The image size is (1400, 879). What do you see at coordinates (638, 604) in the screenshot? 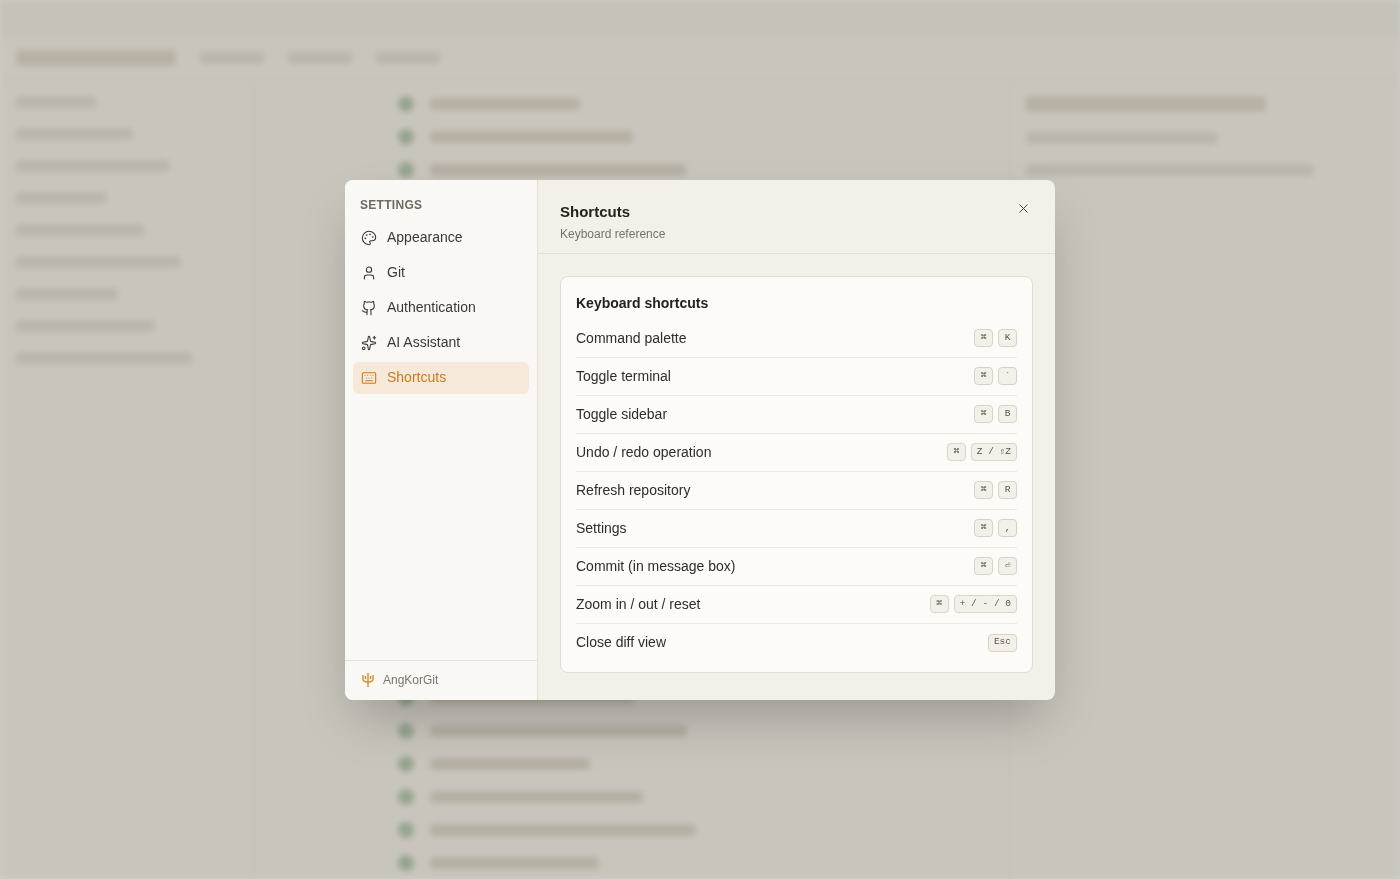
I see `shortcut-label: Zoom in / out / reset` at bounding box center [638, 604].